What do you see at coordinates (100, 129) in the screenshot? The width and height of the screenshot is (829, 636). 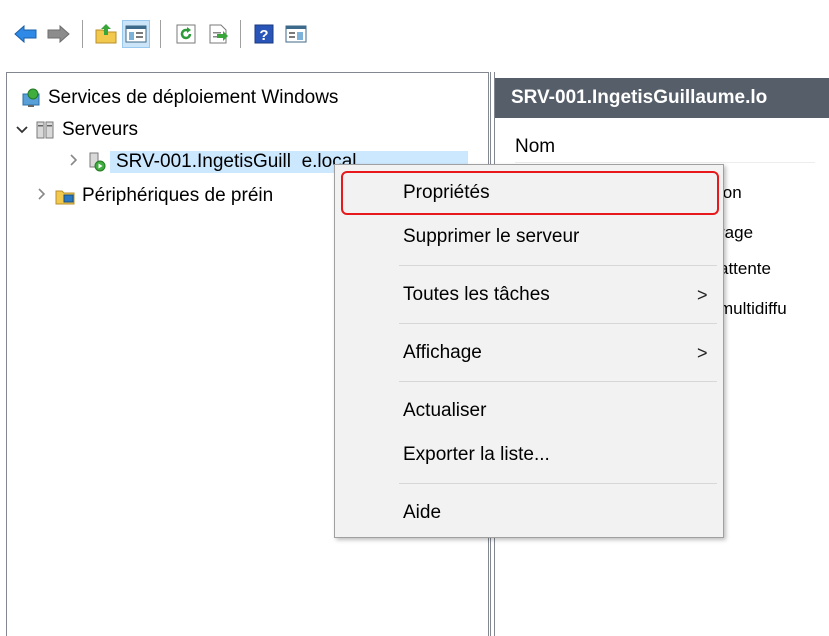 I see `tree-label-servers: Serveurs` at bounding box center [100, 129].